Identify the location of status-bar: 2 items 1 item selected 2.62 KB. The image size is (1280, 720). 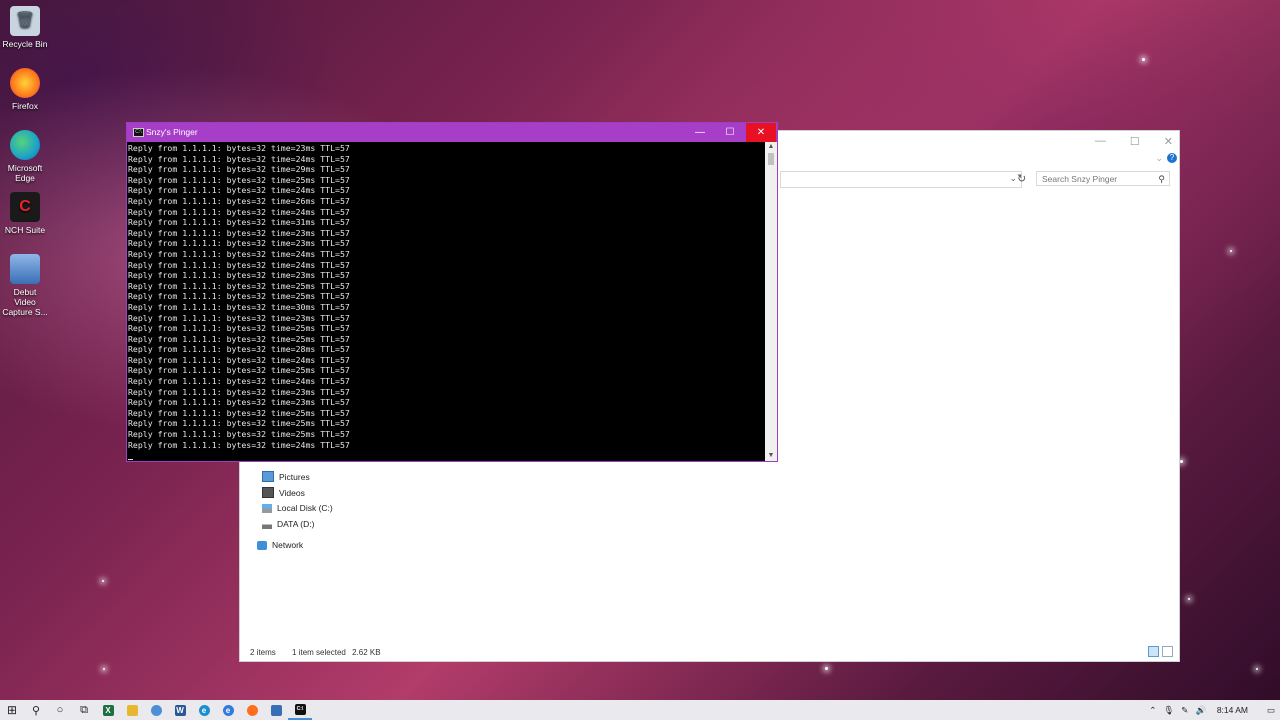
(322, 652).